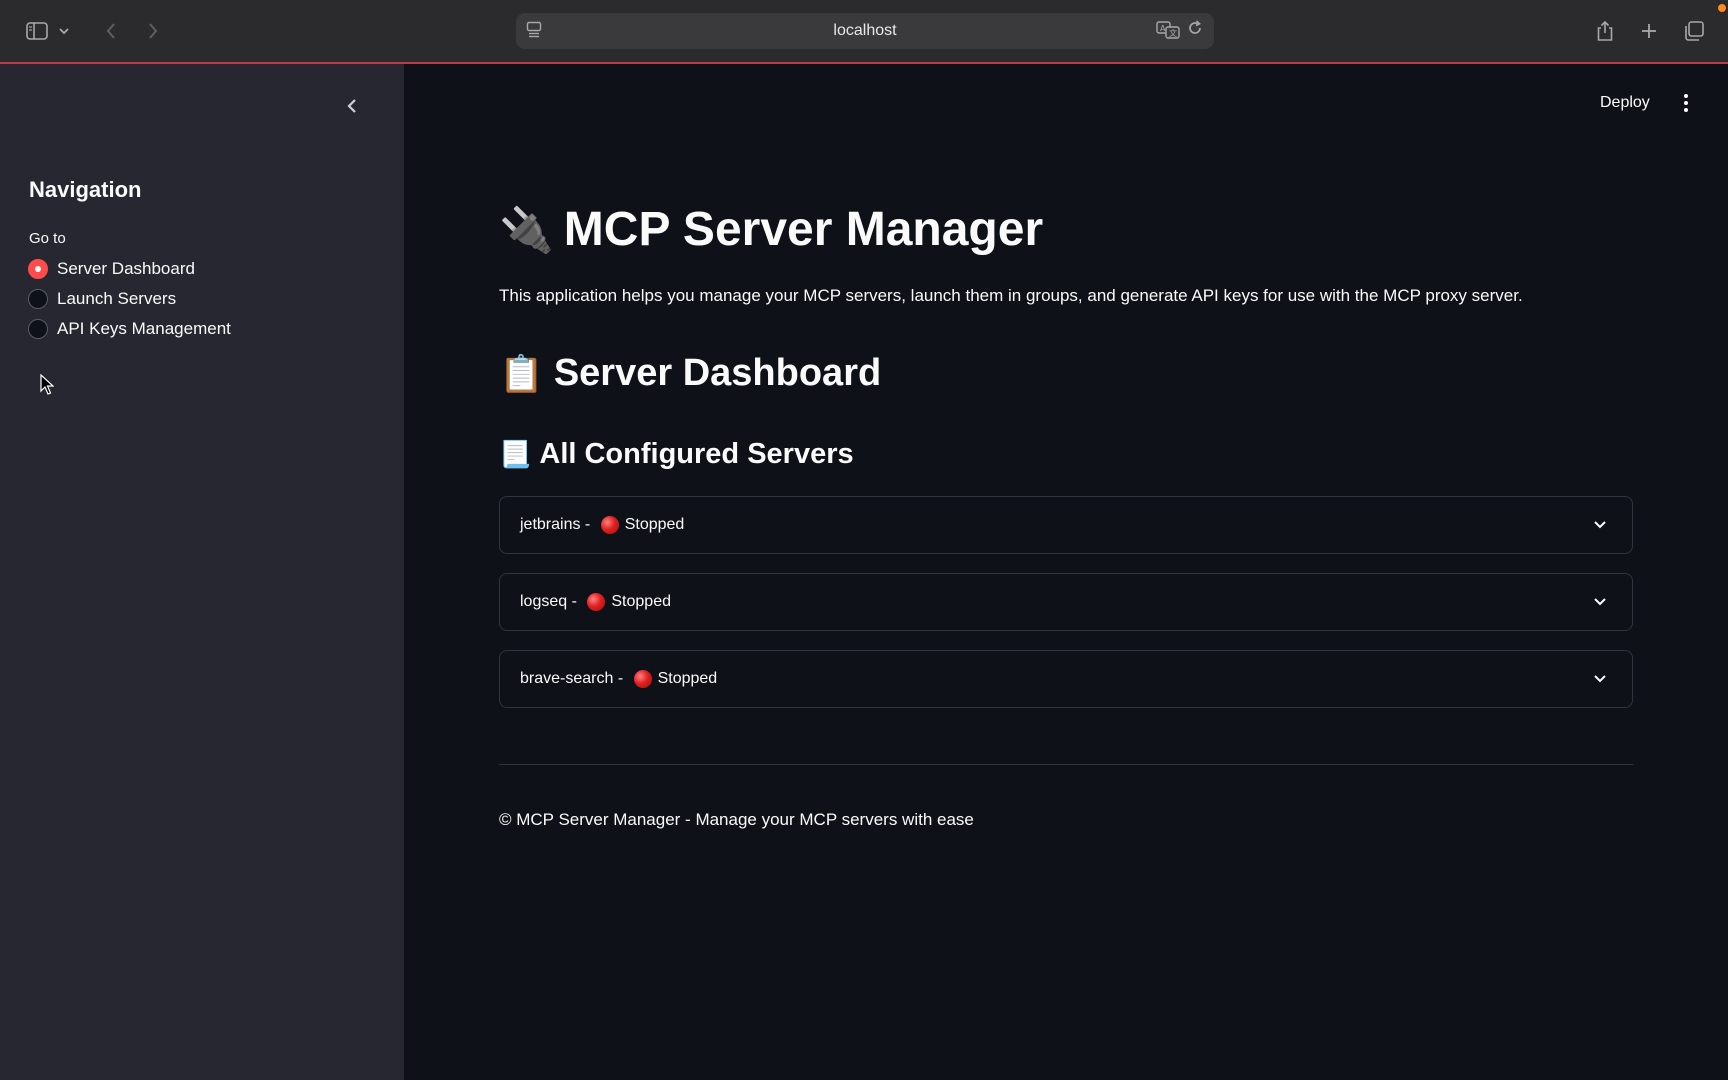 Image resolution: width=1728 pixels, height=1080 pixels. What do you see at coordinates (515, 454) in the screenshot?
I see `page-curl-icon: 📃` at bounding box center [515, 454].